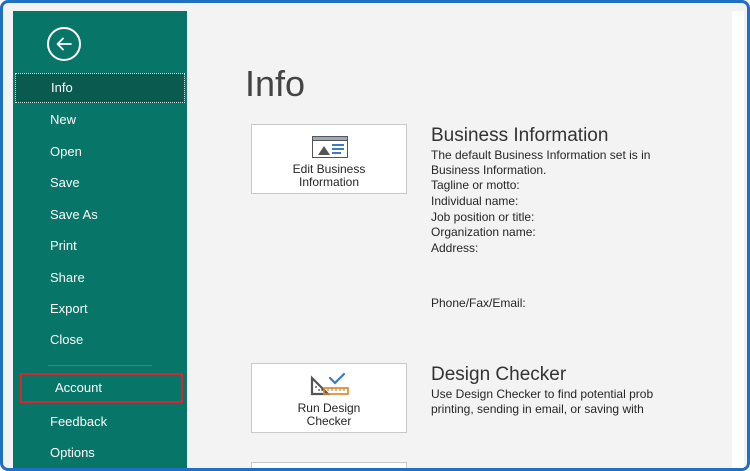  I want to click on nav-item-export: Export, so click(100, 309).